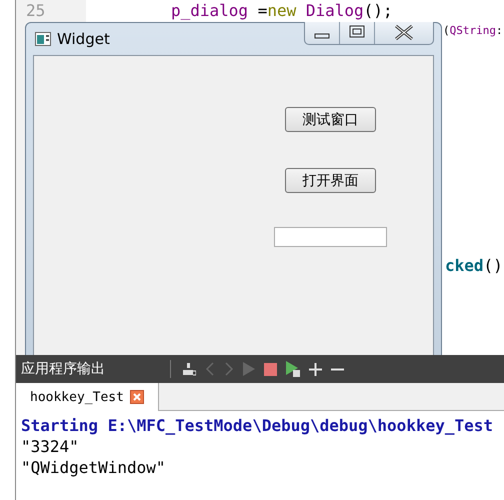  What do you see at coordinates (50, 446) in the screenshot?
I see `output-line: "3324"` at bounding box center [50, 446].